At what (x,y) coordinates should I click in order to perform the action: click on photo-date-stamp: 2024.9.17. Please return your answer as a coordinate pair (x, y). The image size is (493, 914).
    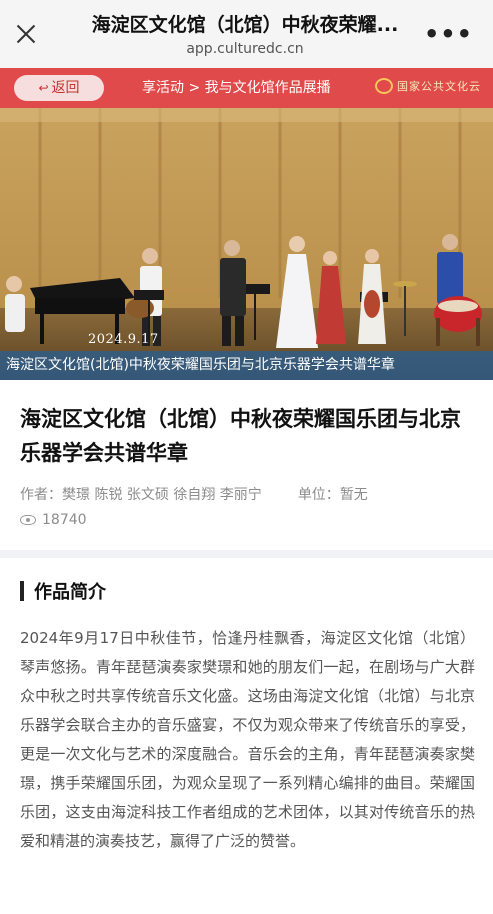
    Looking at the image, I should click on (123, 339).